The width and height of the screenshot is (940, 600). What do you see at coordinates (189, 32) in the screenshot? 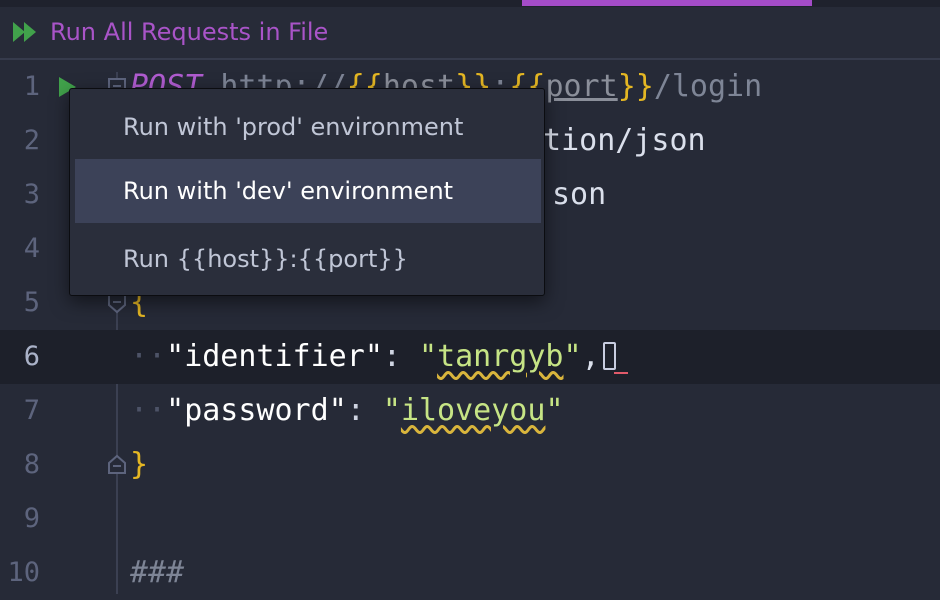
I see `run-all-requests-link: Run All Requests in File` at bounding box center [189, 32].